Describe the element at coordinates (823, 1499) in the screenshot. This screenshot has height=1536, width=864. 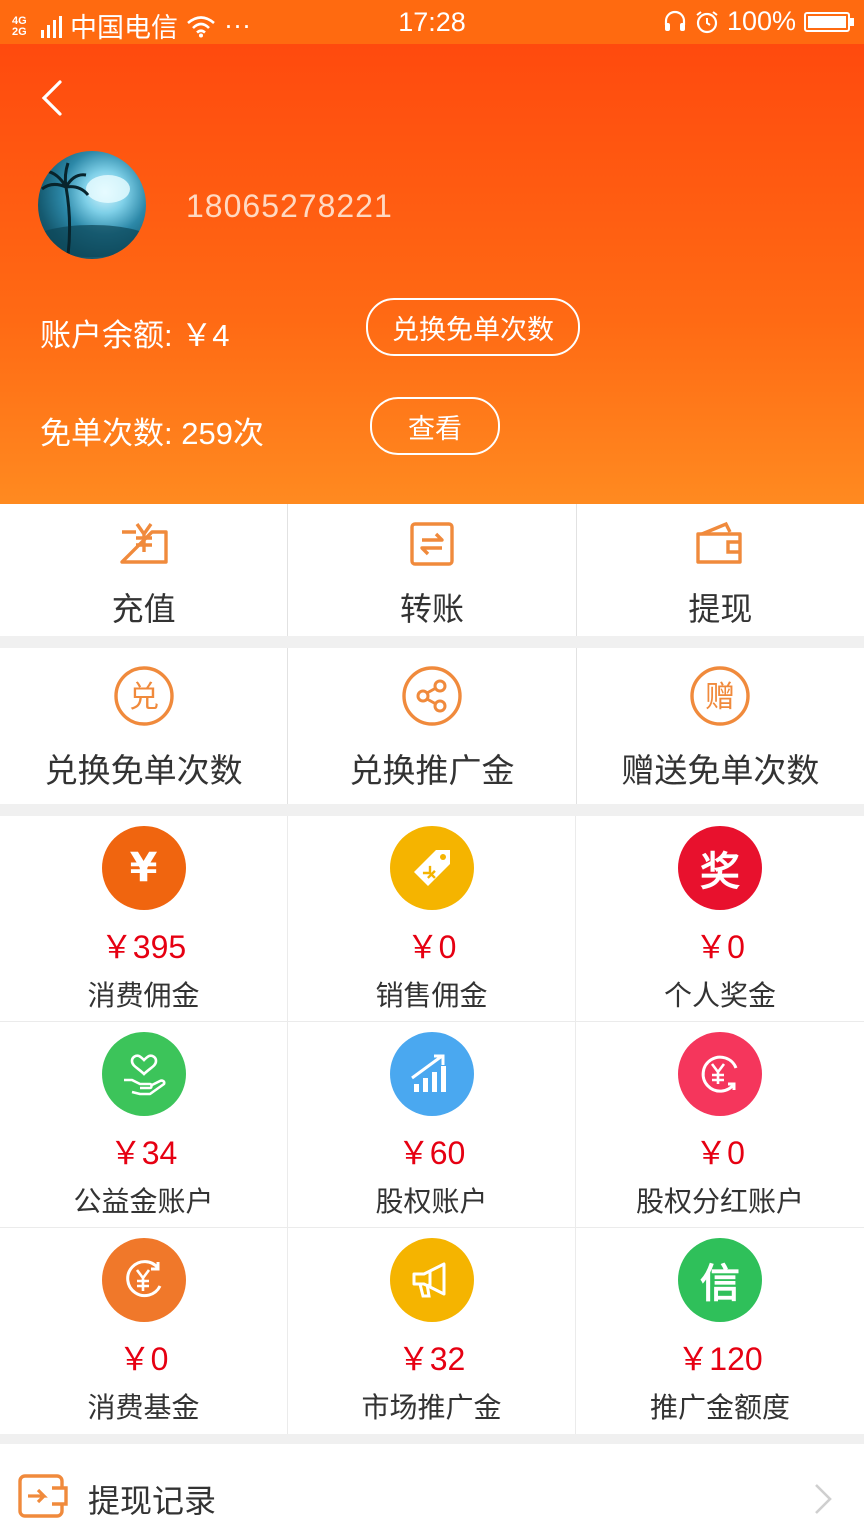
I see `chevron-right-icon` at that location.